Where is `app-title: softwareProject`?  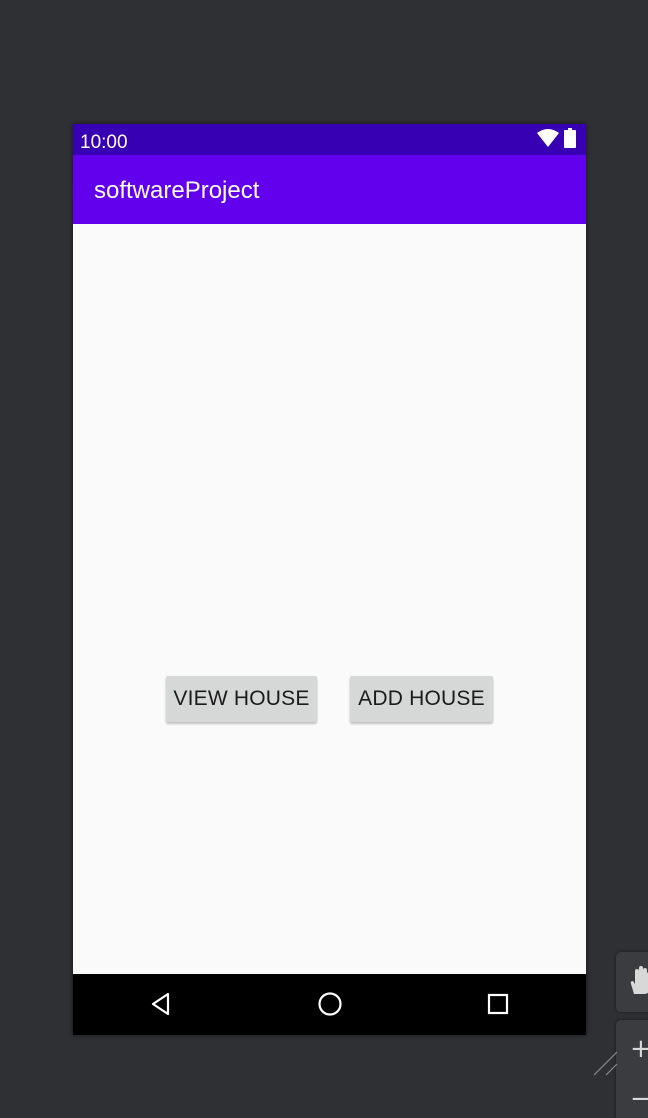 app-title: softwareProject is located at coordinates (177, 190).